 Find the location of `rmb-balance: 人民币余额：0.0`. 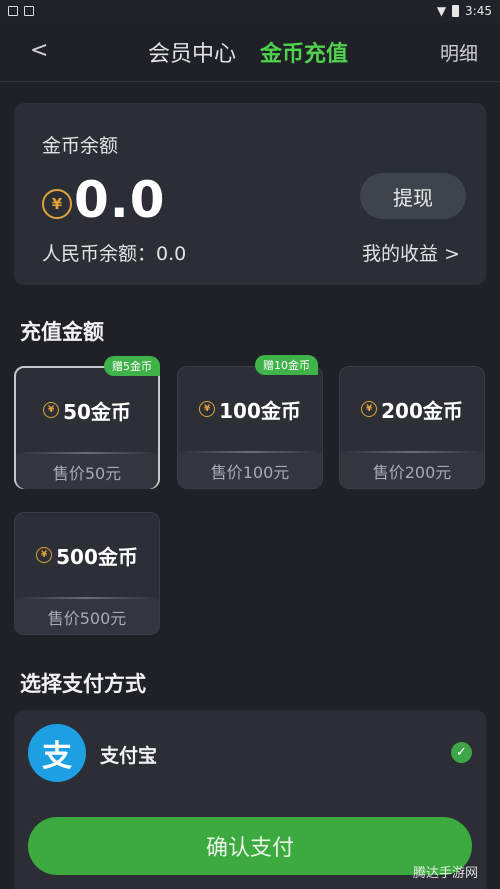

rmb-balance: 人民币余额：0.0 is located at coordinates (114, 254).